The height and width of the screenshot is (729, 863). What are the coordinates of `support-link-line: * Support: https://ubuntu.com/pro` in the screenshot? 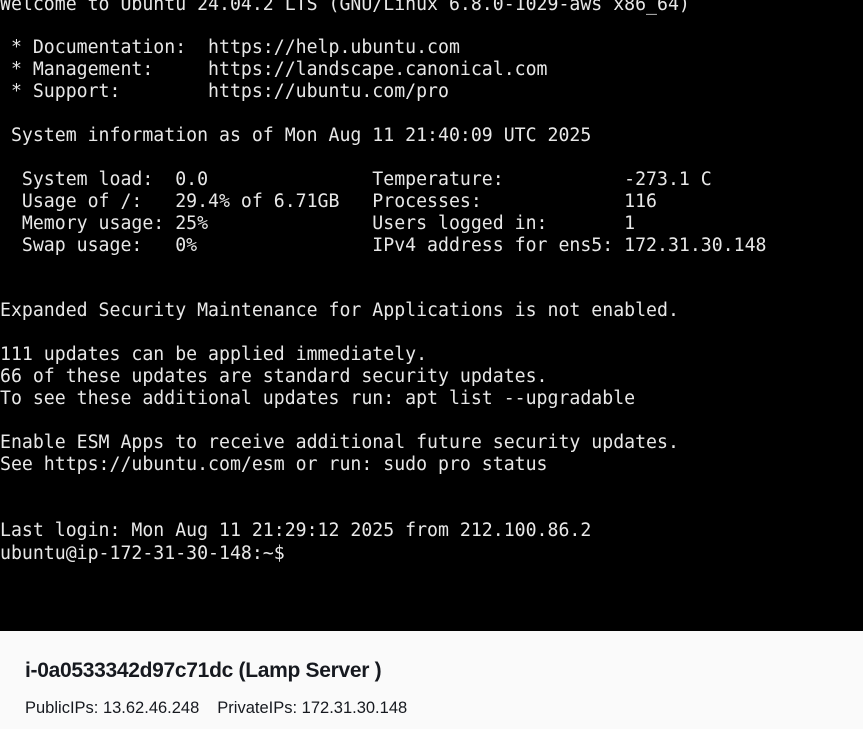 It's located at (224, 91).